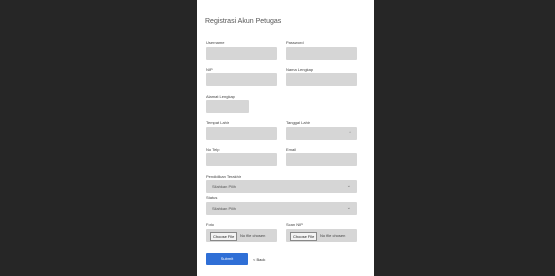 This screenshot has height=276, width=555. I want to click on status-select: Silahkan Pilih ⌄, so click(281, 208).